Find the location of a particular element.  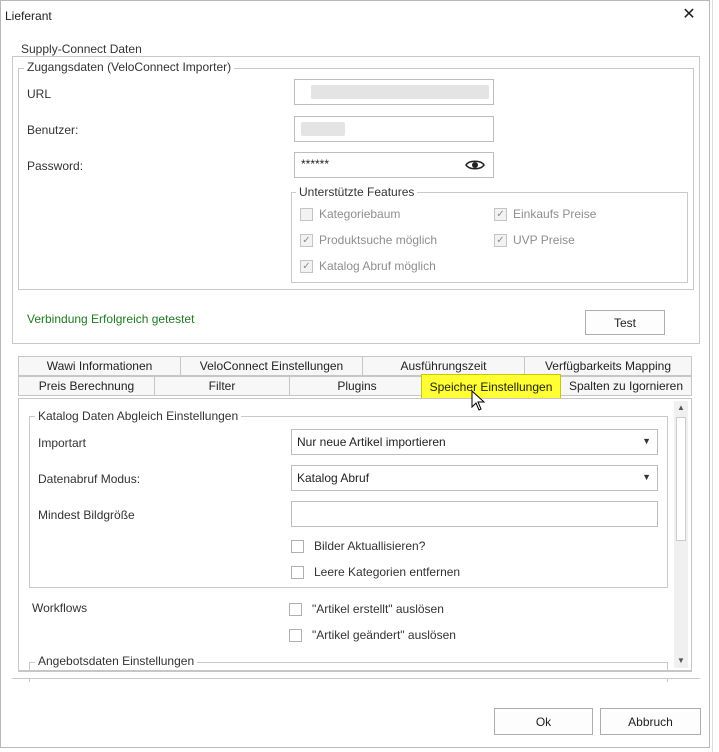

feature-label: Produktsuche möglich is located at coordinates (378, 240).